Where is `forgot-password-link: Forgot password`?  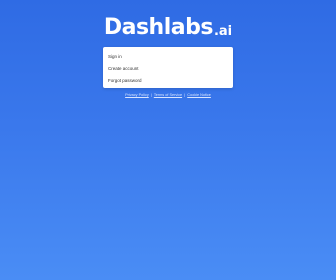 forgot-password-link: Forgot password is located at coordinates (168, 81).